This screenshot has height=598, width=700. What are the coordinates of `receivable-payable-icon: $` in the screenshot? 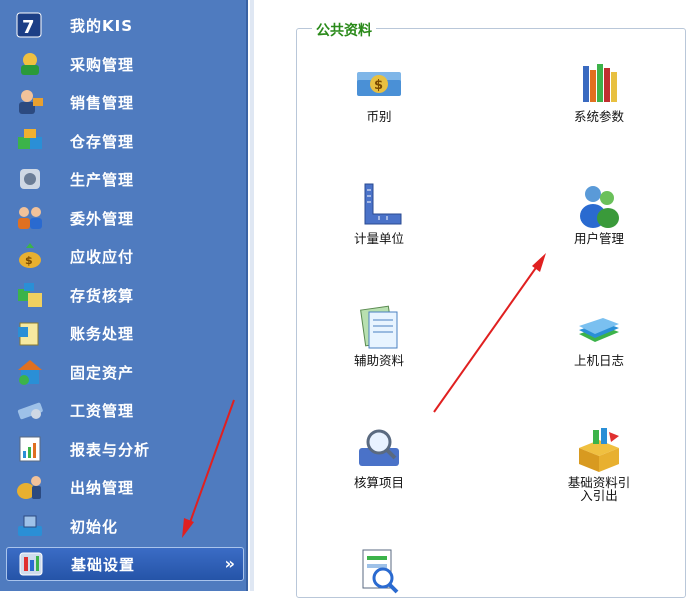 It's located at (30, 256).